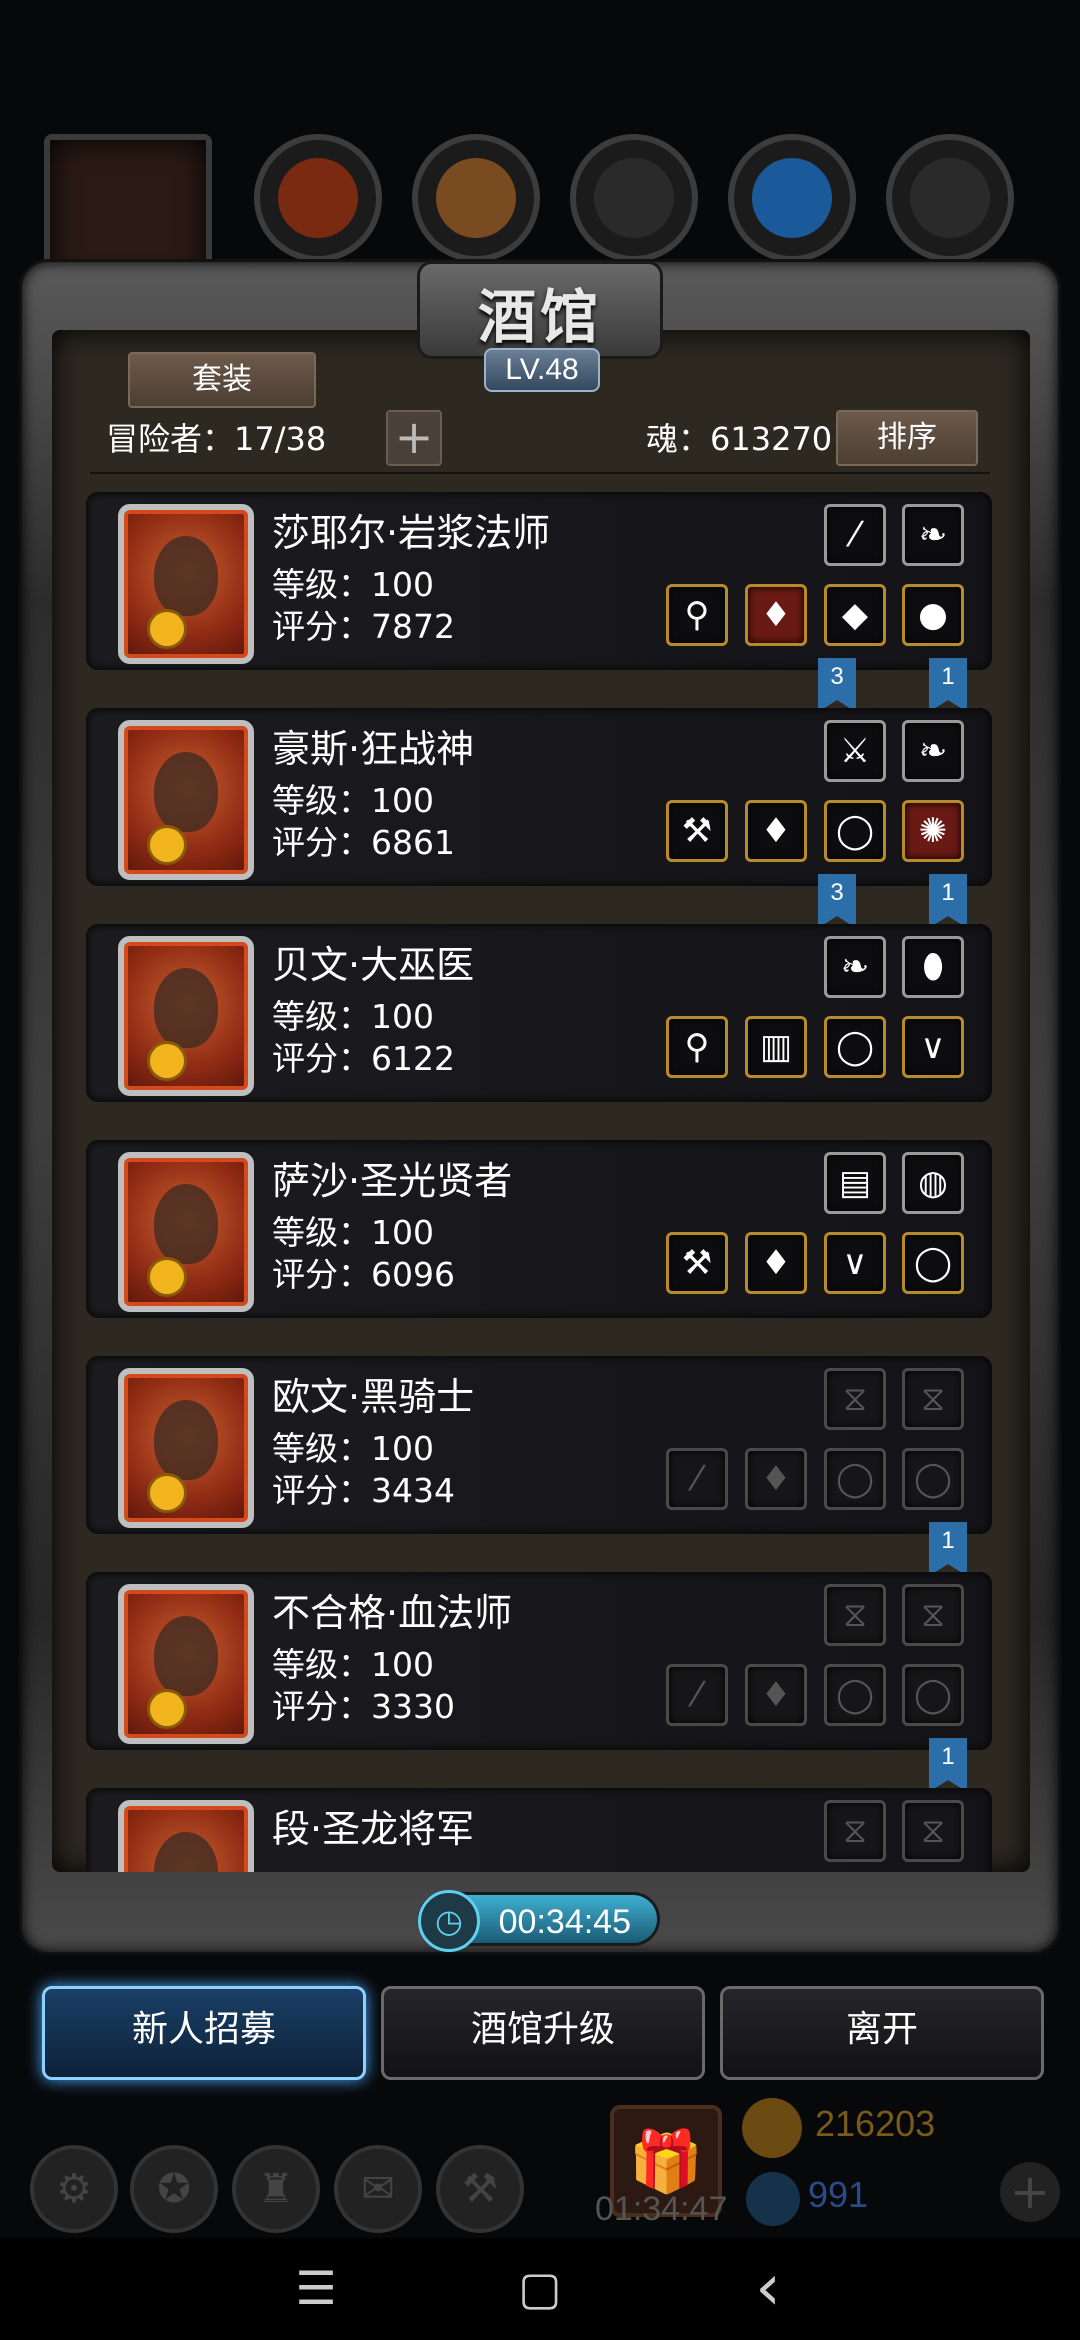 This screenshot has width=1080, height=2340. What do you see at coordinates (411, 533) in the screenshot?
I see `hero-name: 莎耶尔·岩浆法师` at bounding box center [411, 533].